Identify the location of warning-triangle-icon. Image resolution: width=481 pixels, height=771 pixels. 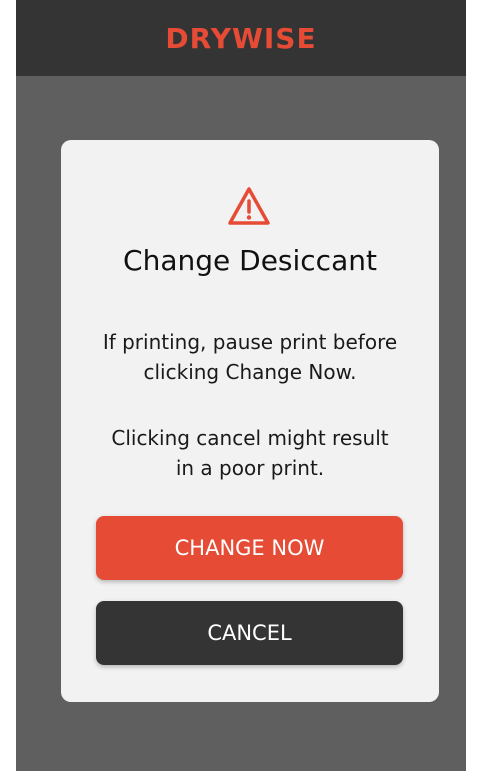
(249, 206).